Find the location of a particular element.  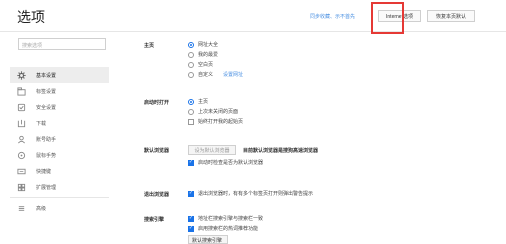

default-browser-status: 目前默认浏览器是搜狗高速浏览器 is located at coordinates (281, 151).